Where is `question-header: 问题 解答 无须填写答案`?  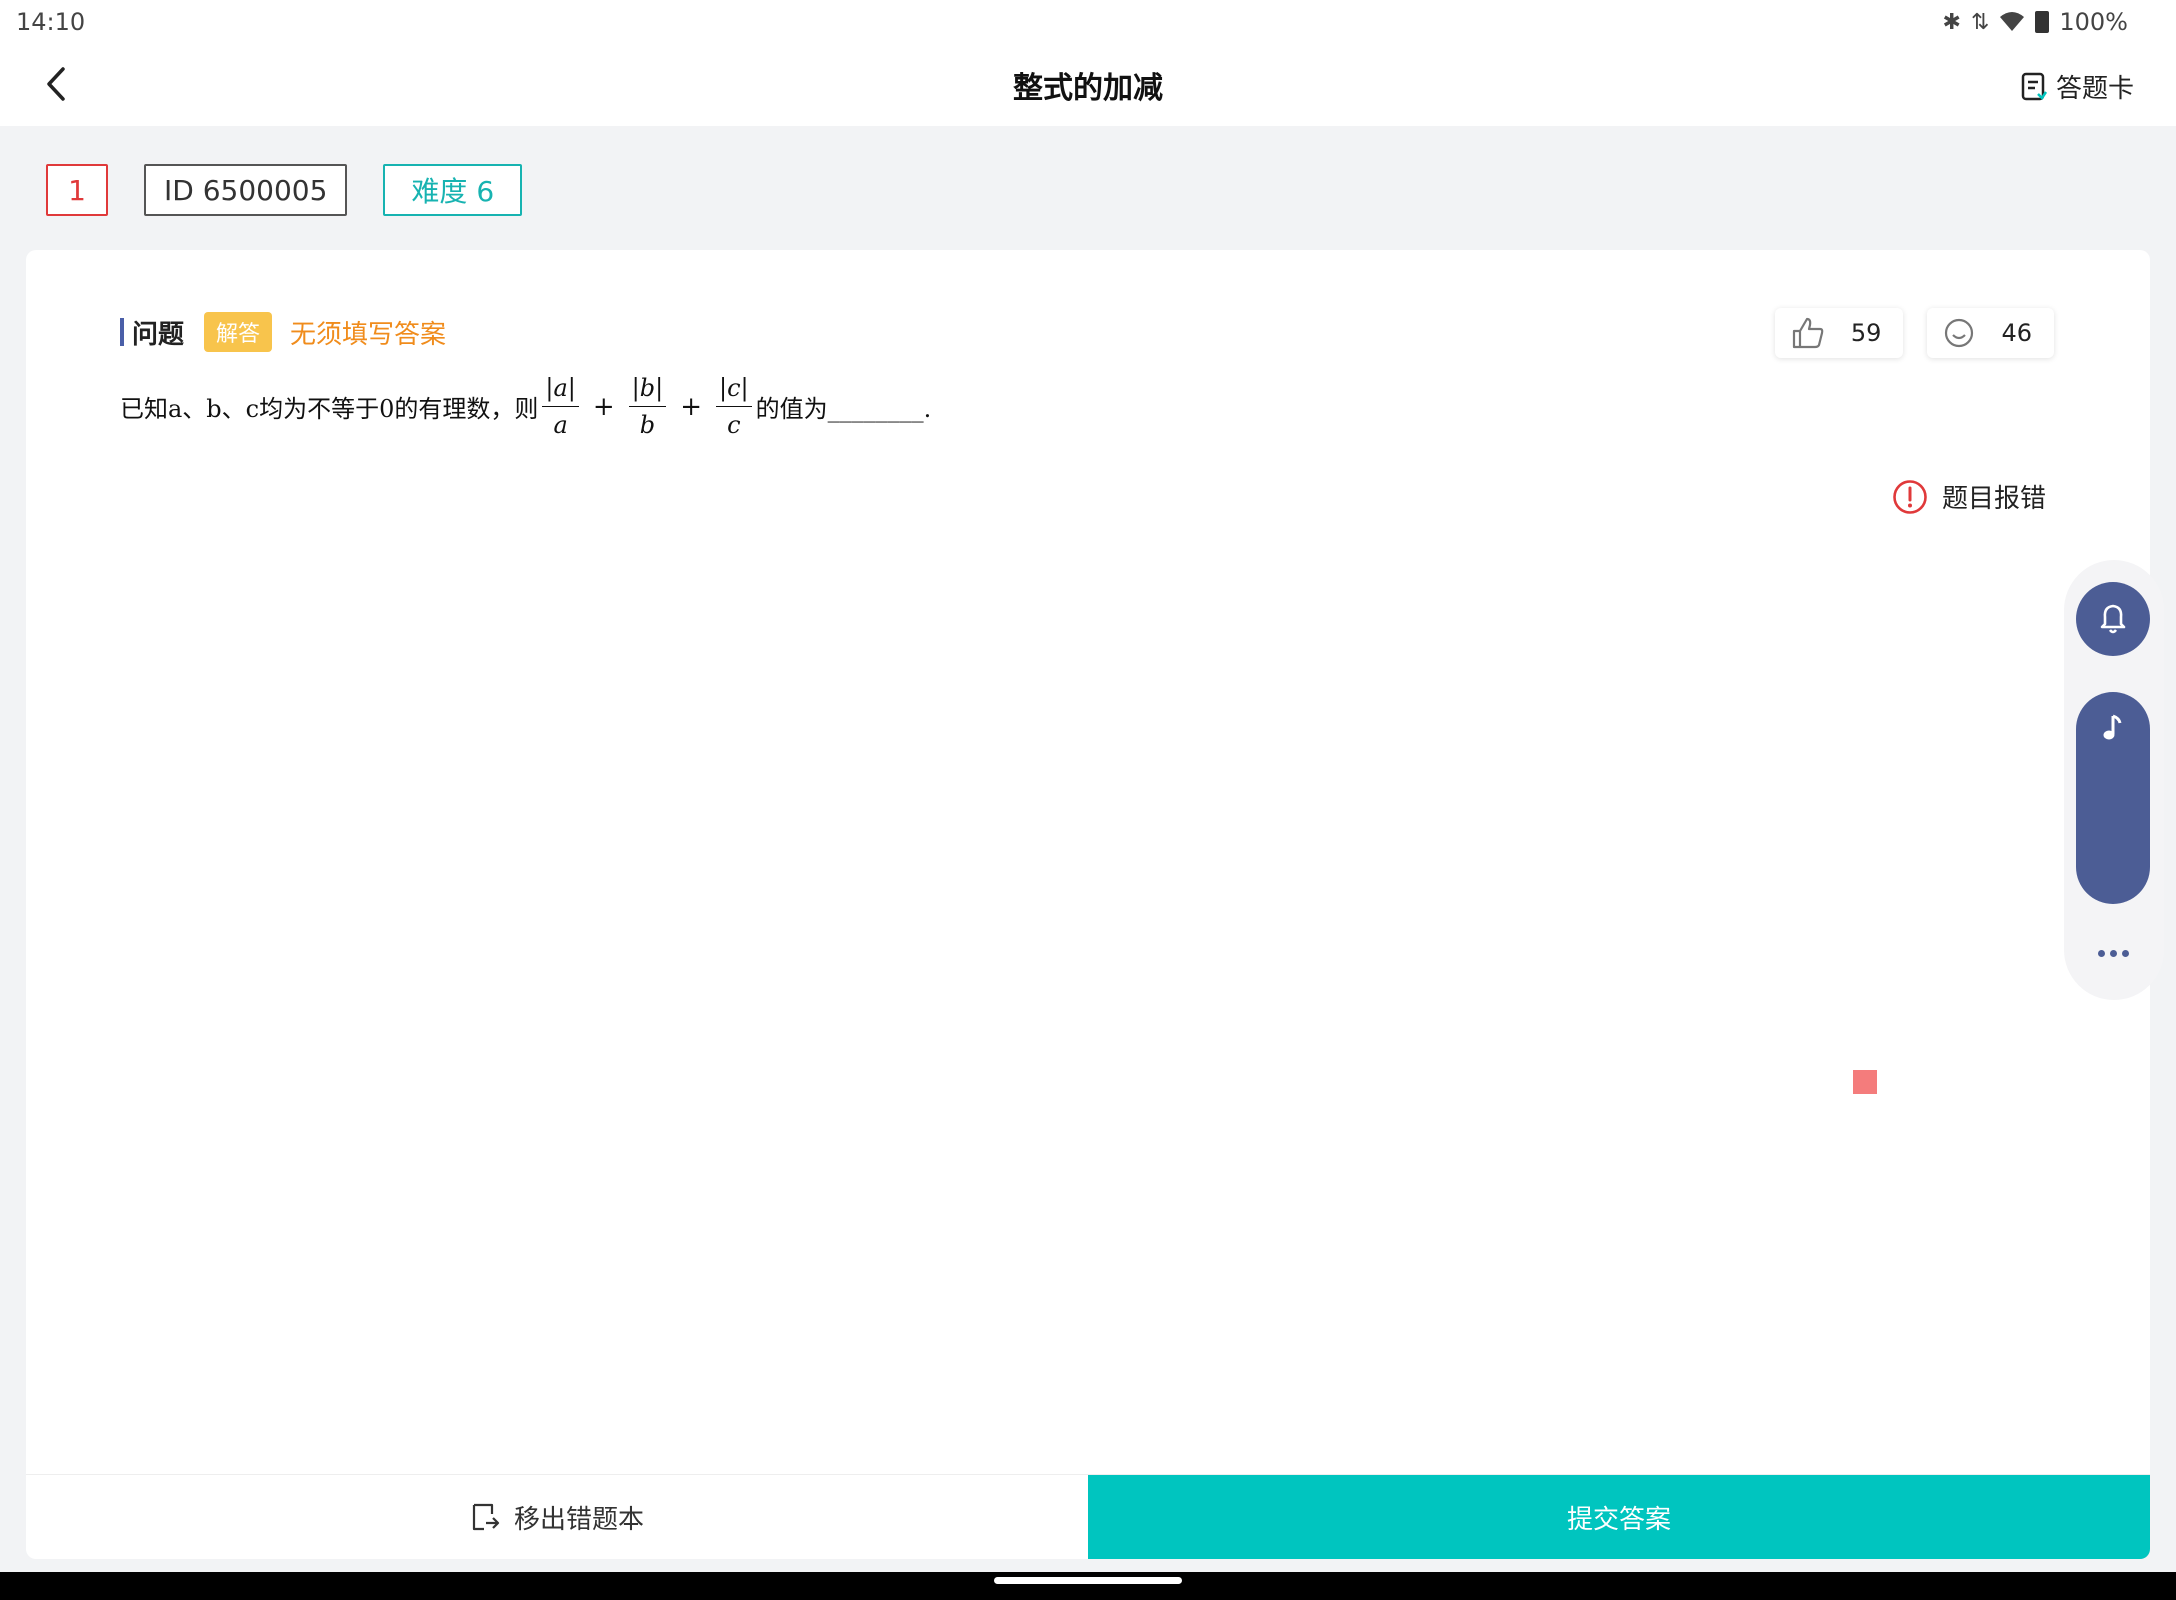
question-header: 问题 解答 无须填写答案 is located at coordinates (283, 332).